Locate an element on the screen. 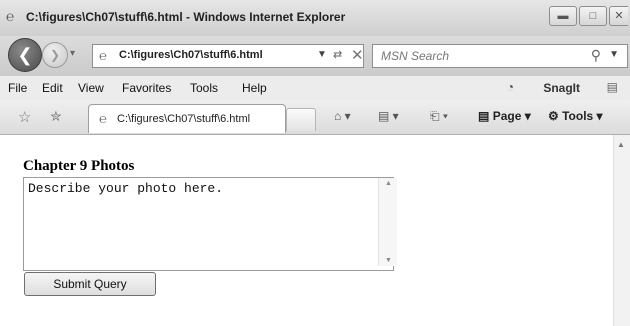 This screenshot has height=326, width=630. search-icon: ⚲ is located at coordinates (596, 55).